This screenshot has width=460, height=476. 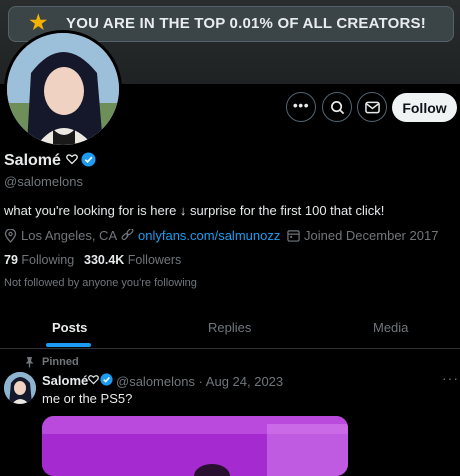 What do you see at coordinates (199, 381) in the screenshot?
I see `post-handle-date: @salomelons · Aug 24, 2023` at bounding box center [199, 381].